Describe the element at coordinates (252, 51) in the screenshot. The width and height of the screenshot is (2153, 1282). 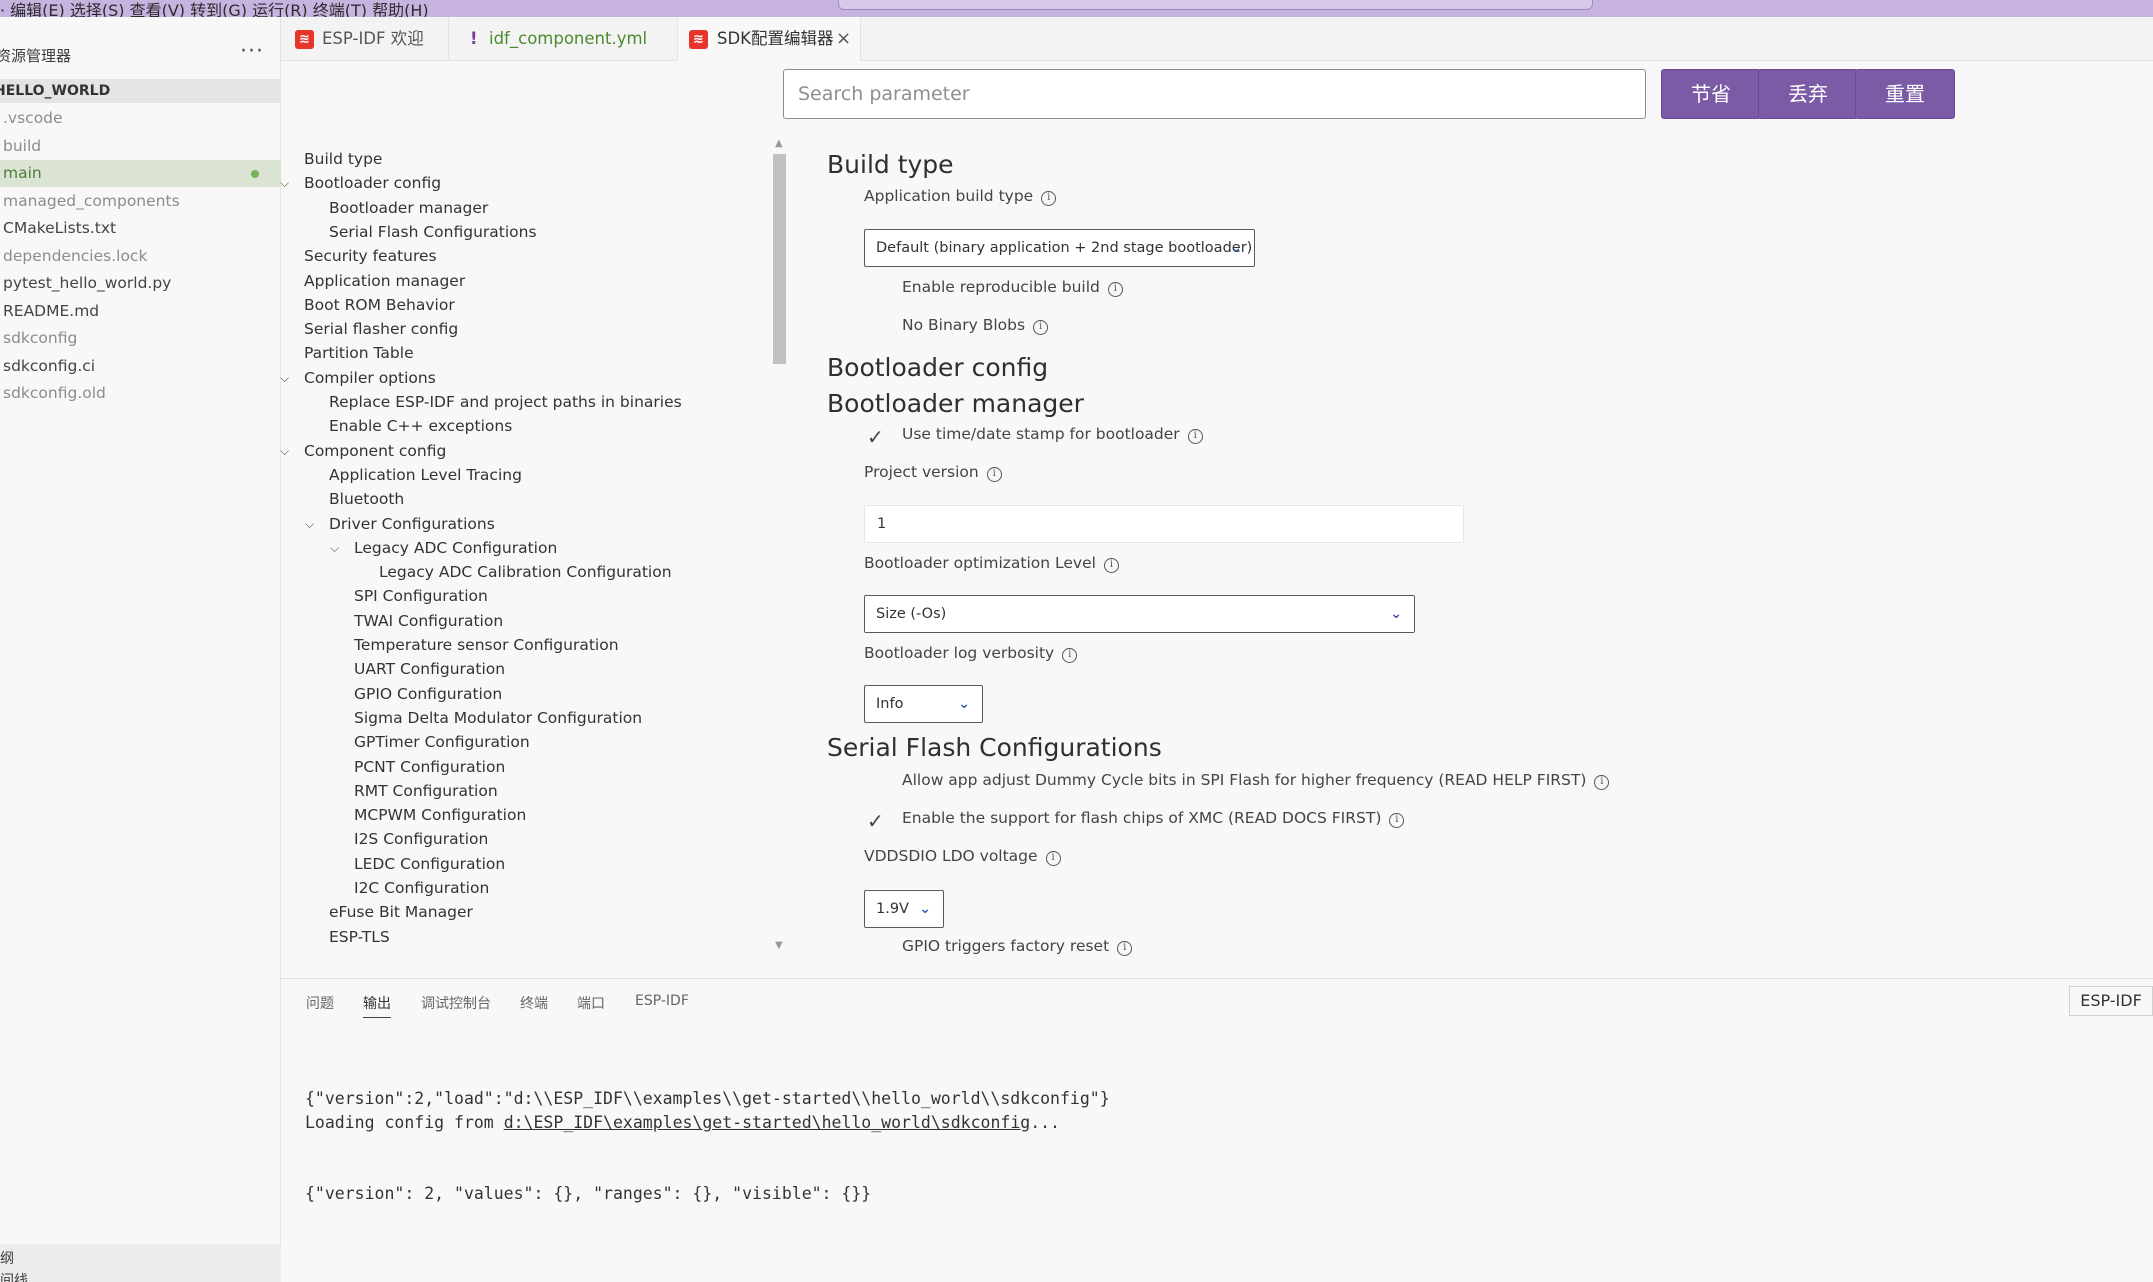
I see `more-actions-icon: ···` at that location.